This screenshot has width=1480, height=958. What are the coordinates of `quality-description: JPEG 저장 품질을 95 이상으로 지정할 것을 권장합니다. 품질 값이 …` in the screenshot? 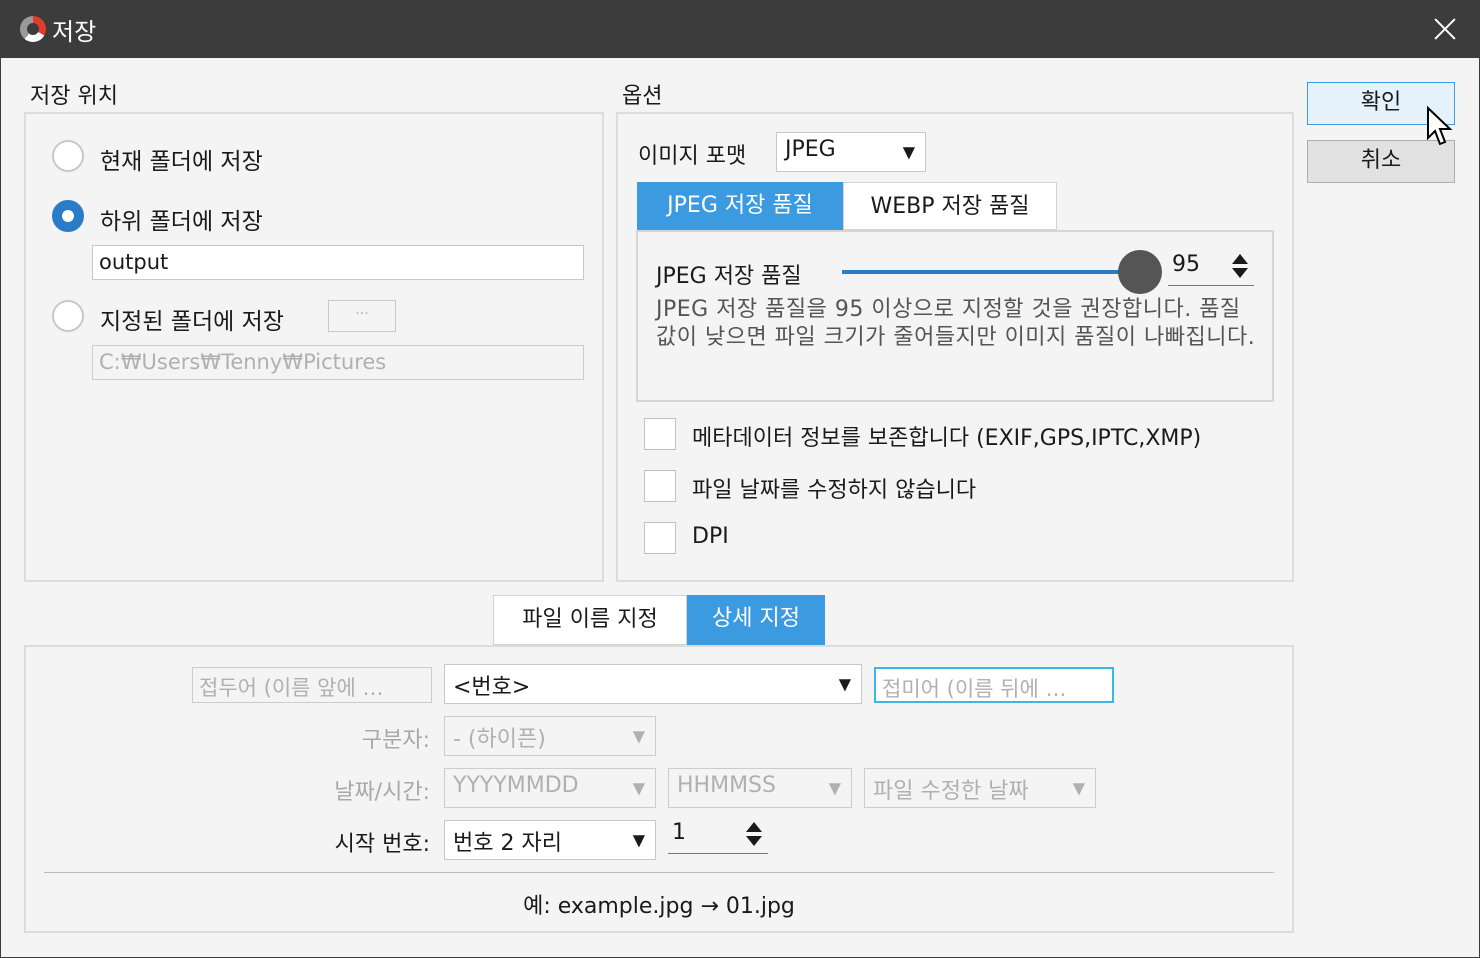 It's located at (956, 323).